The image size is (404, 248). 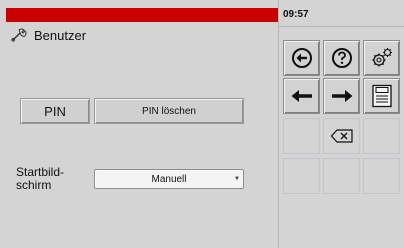 I want to click on title-bar-accent, so click(x=142, y=15).